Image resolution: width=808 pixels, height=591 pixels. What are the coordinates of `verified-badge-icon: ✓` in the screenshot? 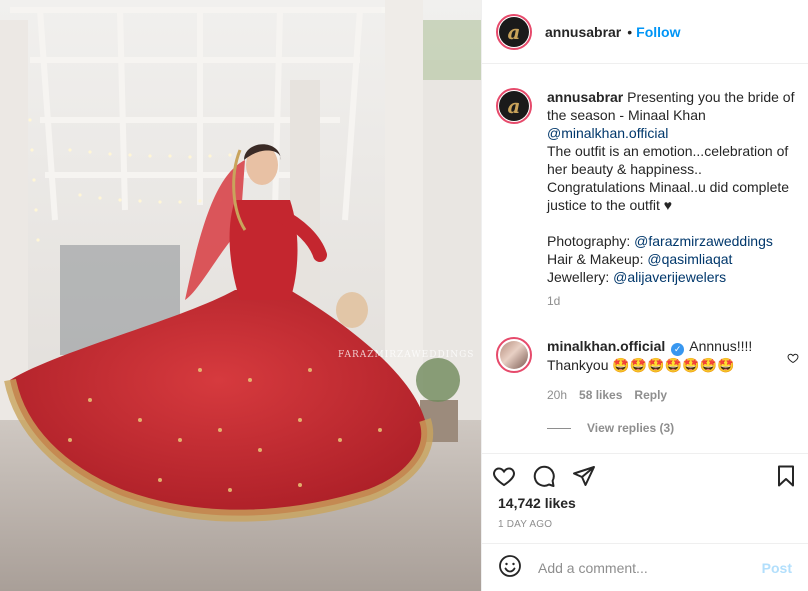 It's located at (678, 349).